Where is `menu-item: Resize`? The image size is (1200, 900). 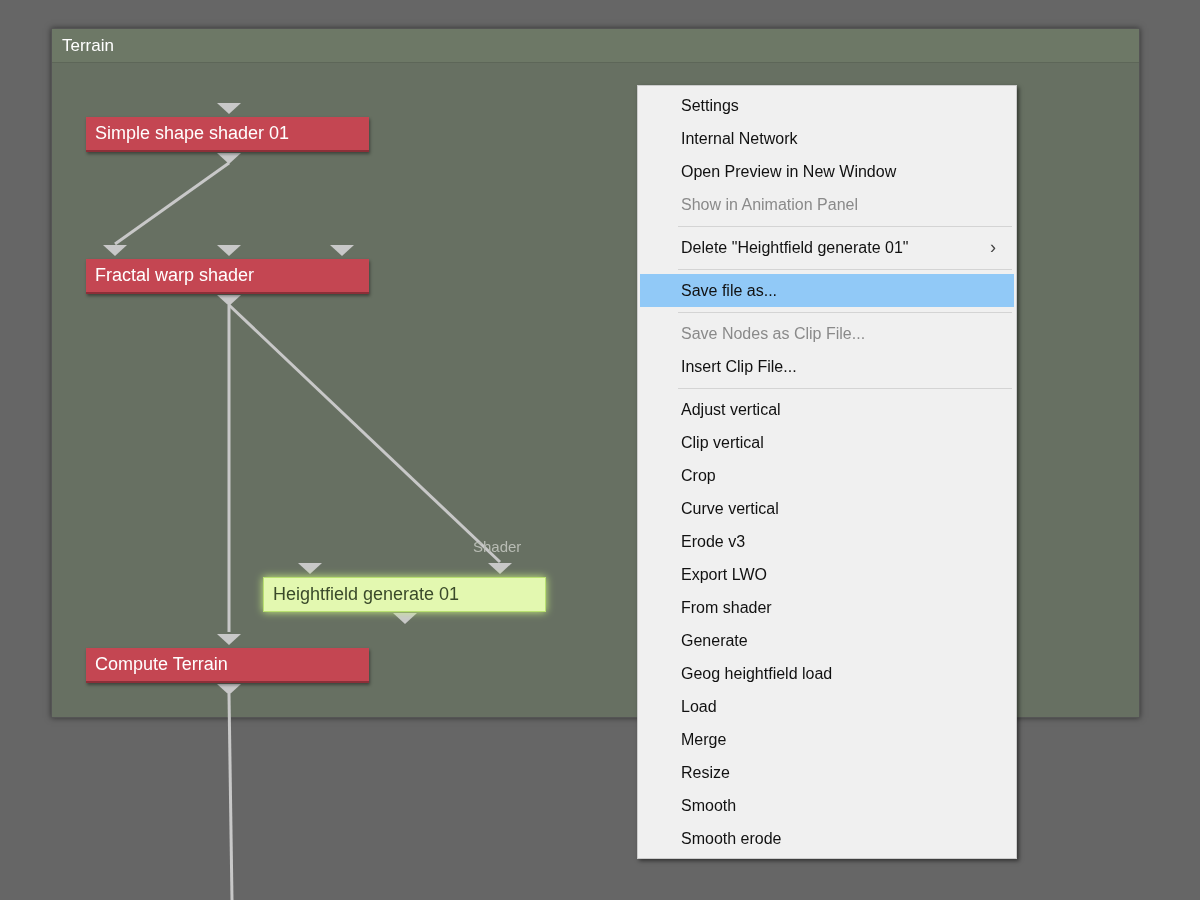
menu-item: Resize is located at coordinates (827, 772).